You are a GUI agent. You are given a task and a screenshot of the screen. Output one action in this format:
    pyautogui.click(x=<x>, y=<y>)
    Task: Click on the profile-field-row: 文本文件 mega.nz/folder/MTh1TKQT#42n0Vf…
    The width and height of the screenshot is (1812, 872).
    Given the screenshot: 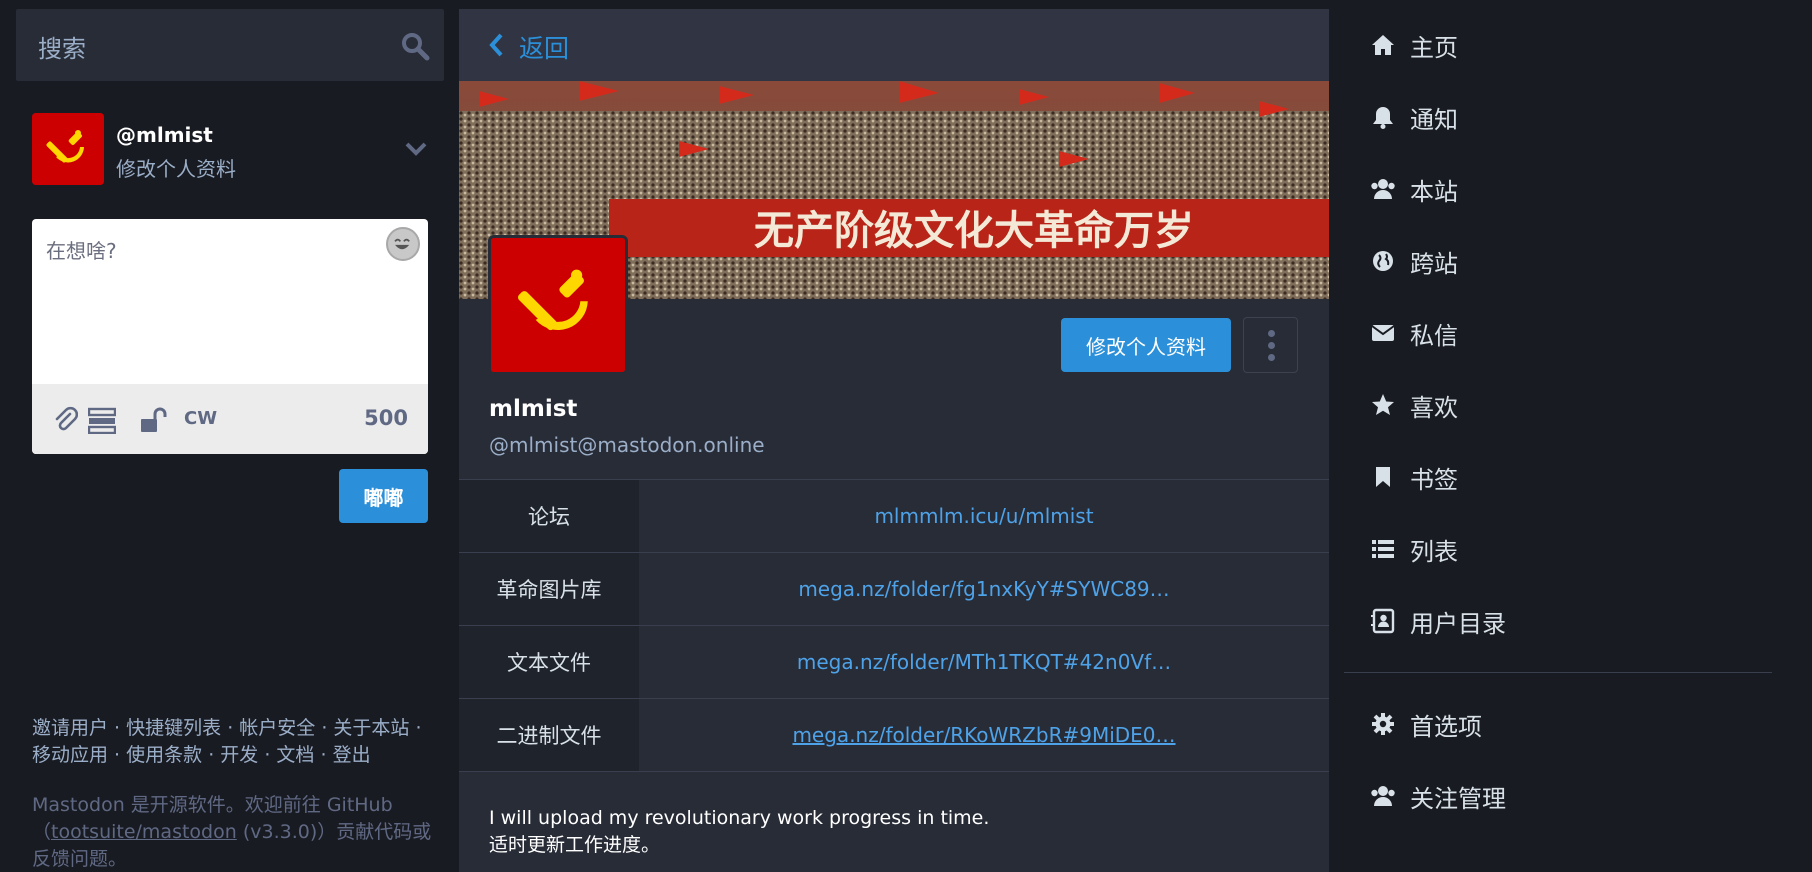 What is the action you would take?
    pyautogui.click(x=894, y=662)
    